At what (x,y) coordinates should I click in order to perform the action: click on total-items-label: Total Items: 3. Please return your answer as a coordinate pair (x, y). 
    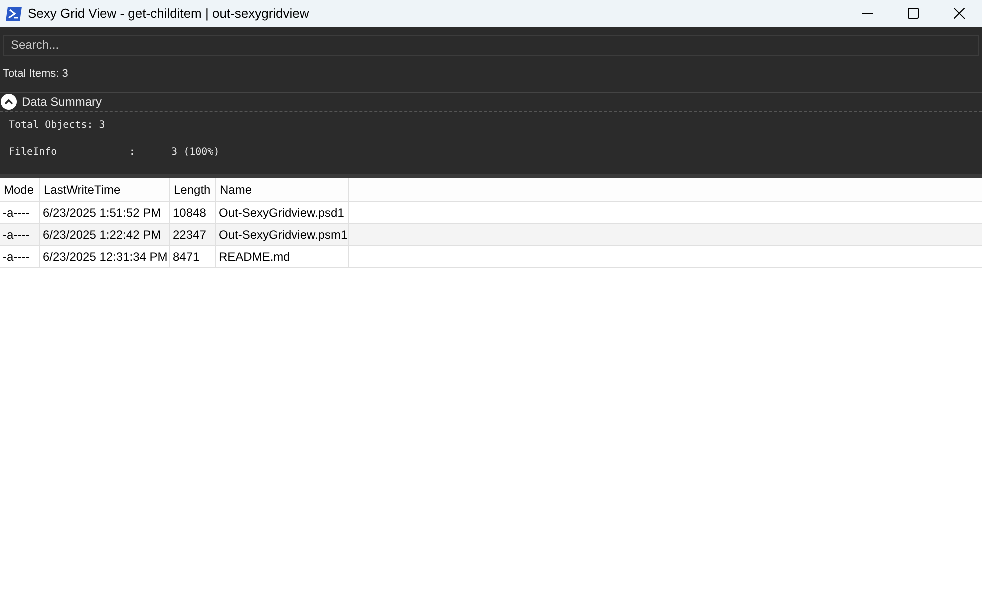
    Looking at the image, I should click on (35, 74).